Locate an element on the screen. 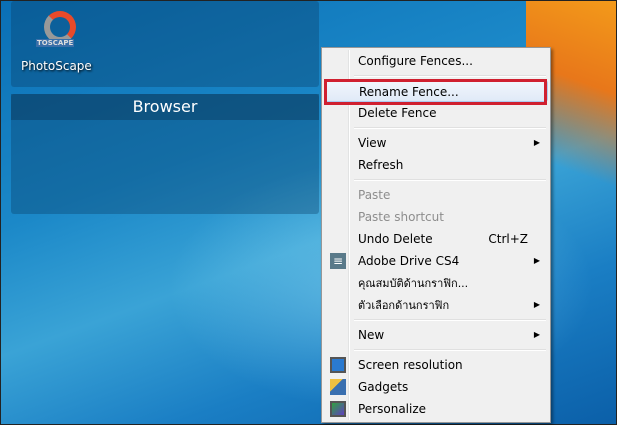  icon-label: PhotoScape is located at coordinates (56, 66).